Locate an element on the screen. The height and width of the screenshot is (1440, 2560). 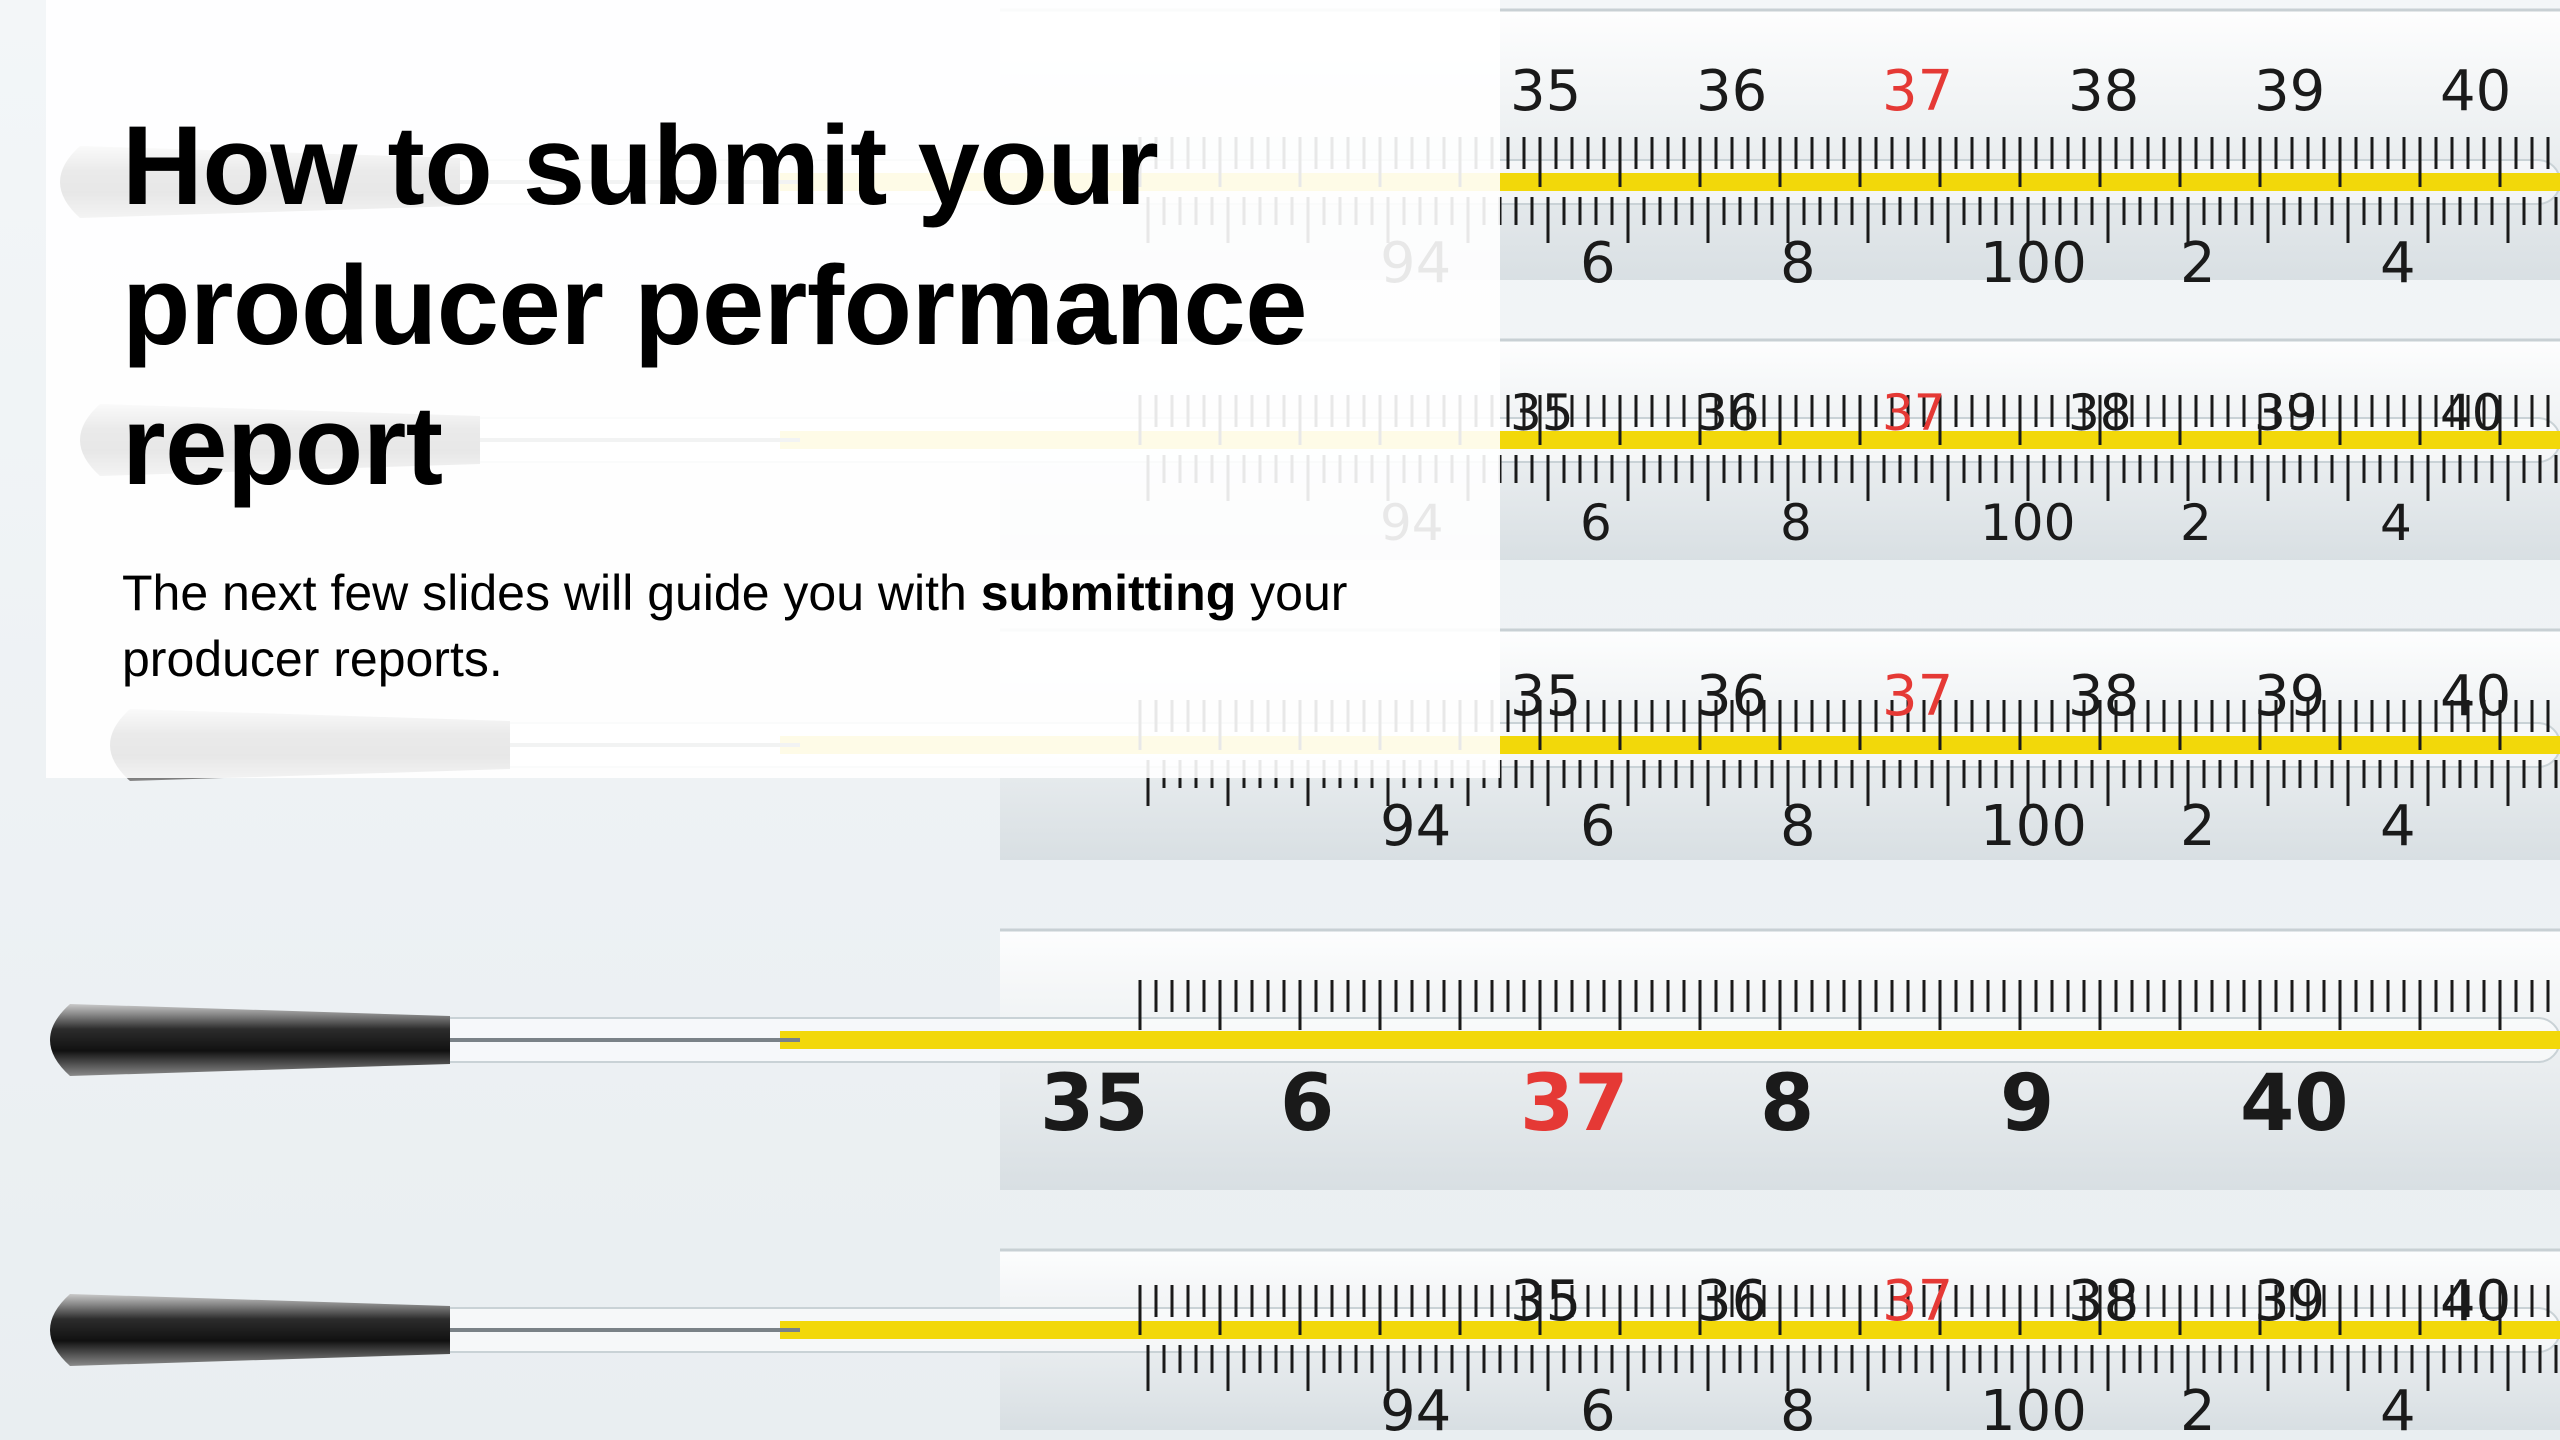
subtitle-bold-text: submitting is located at coordinates (1108, 593).